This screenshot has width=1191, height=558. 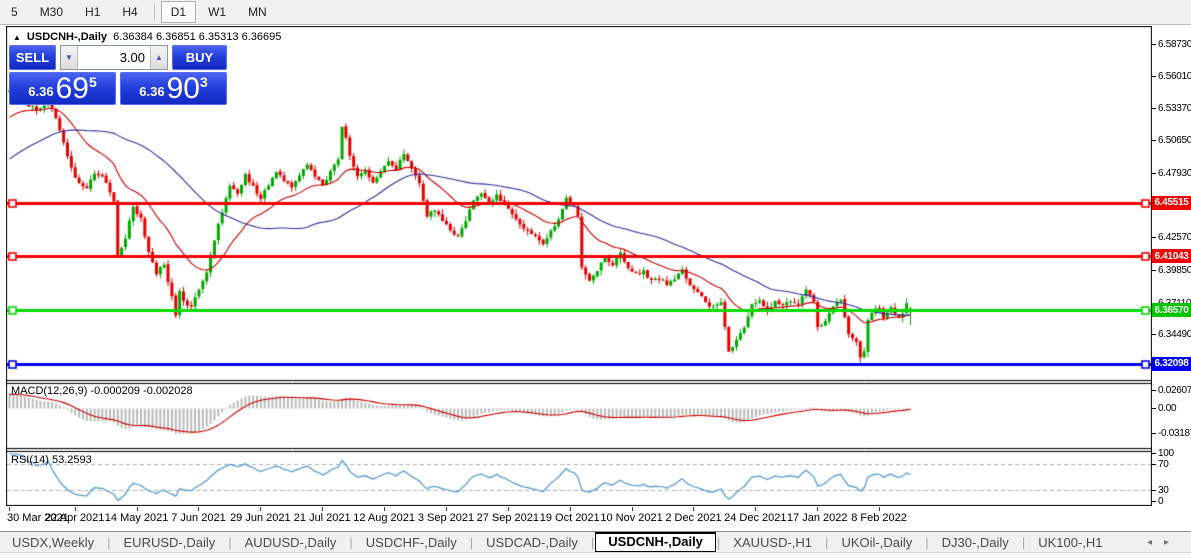 What do you see at coordinates (1171, 464) in the screenshot?
I see `indicator-axis-tick: 70` at bounding box center [1171, 464].